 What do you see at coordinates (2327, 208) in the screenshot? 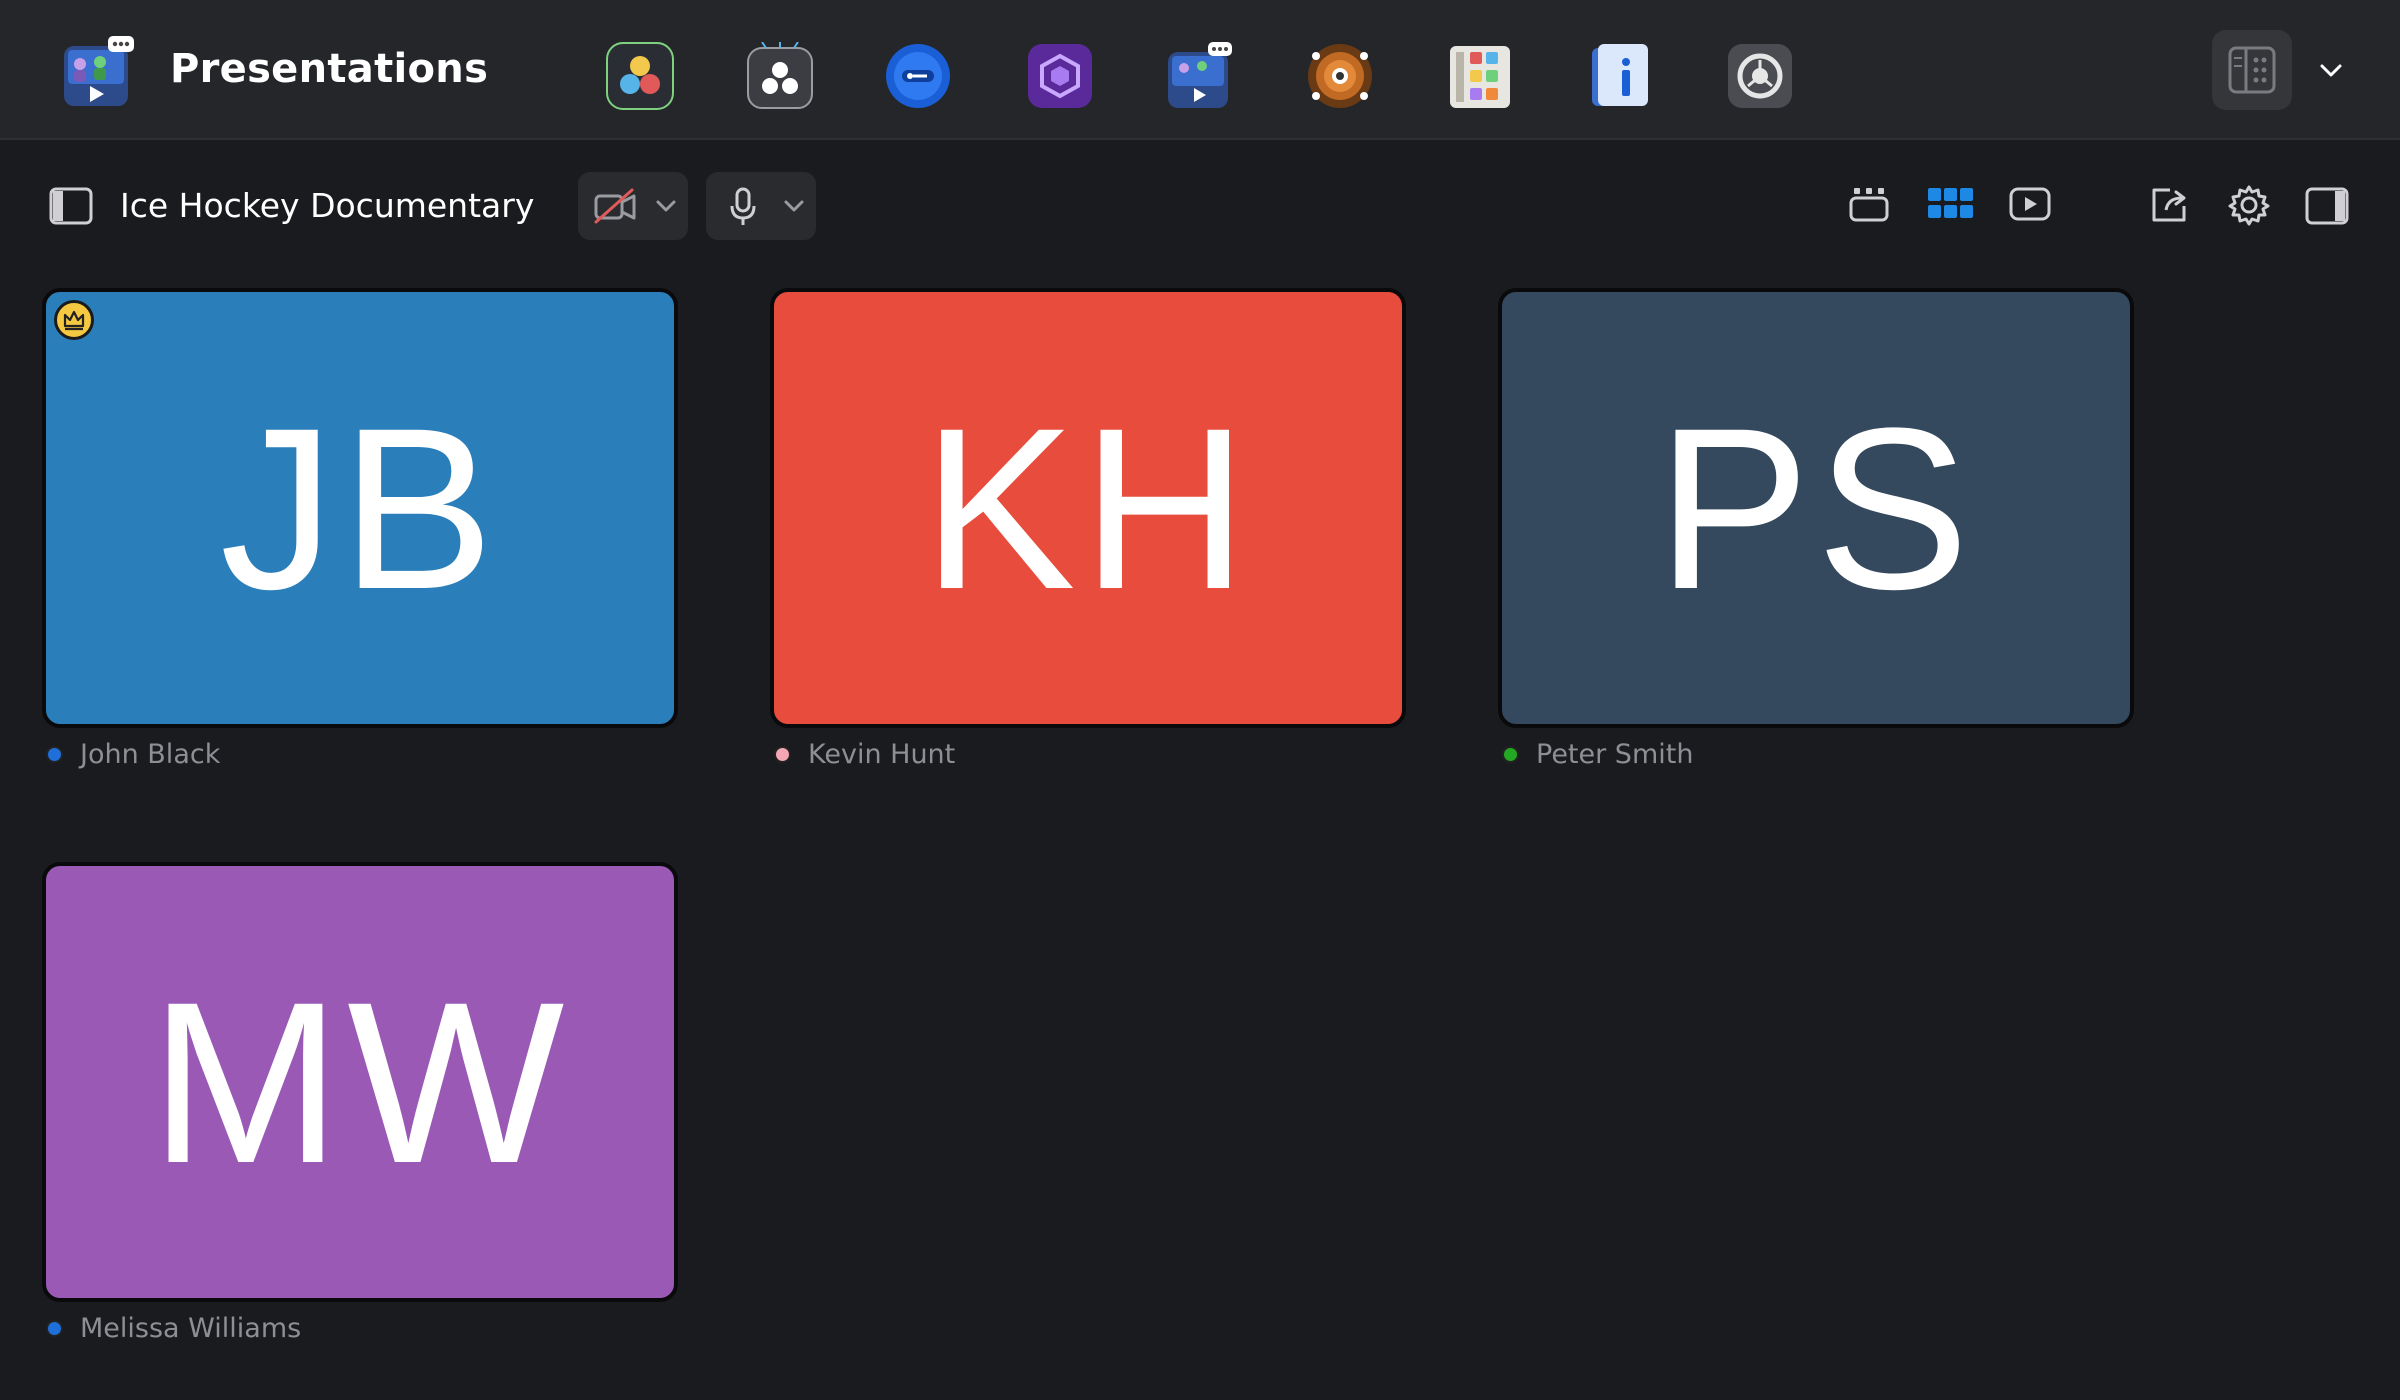
I see `toggle-right-sidebar-icon` at bounding box center [2327, 208].